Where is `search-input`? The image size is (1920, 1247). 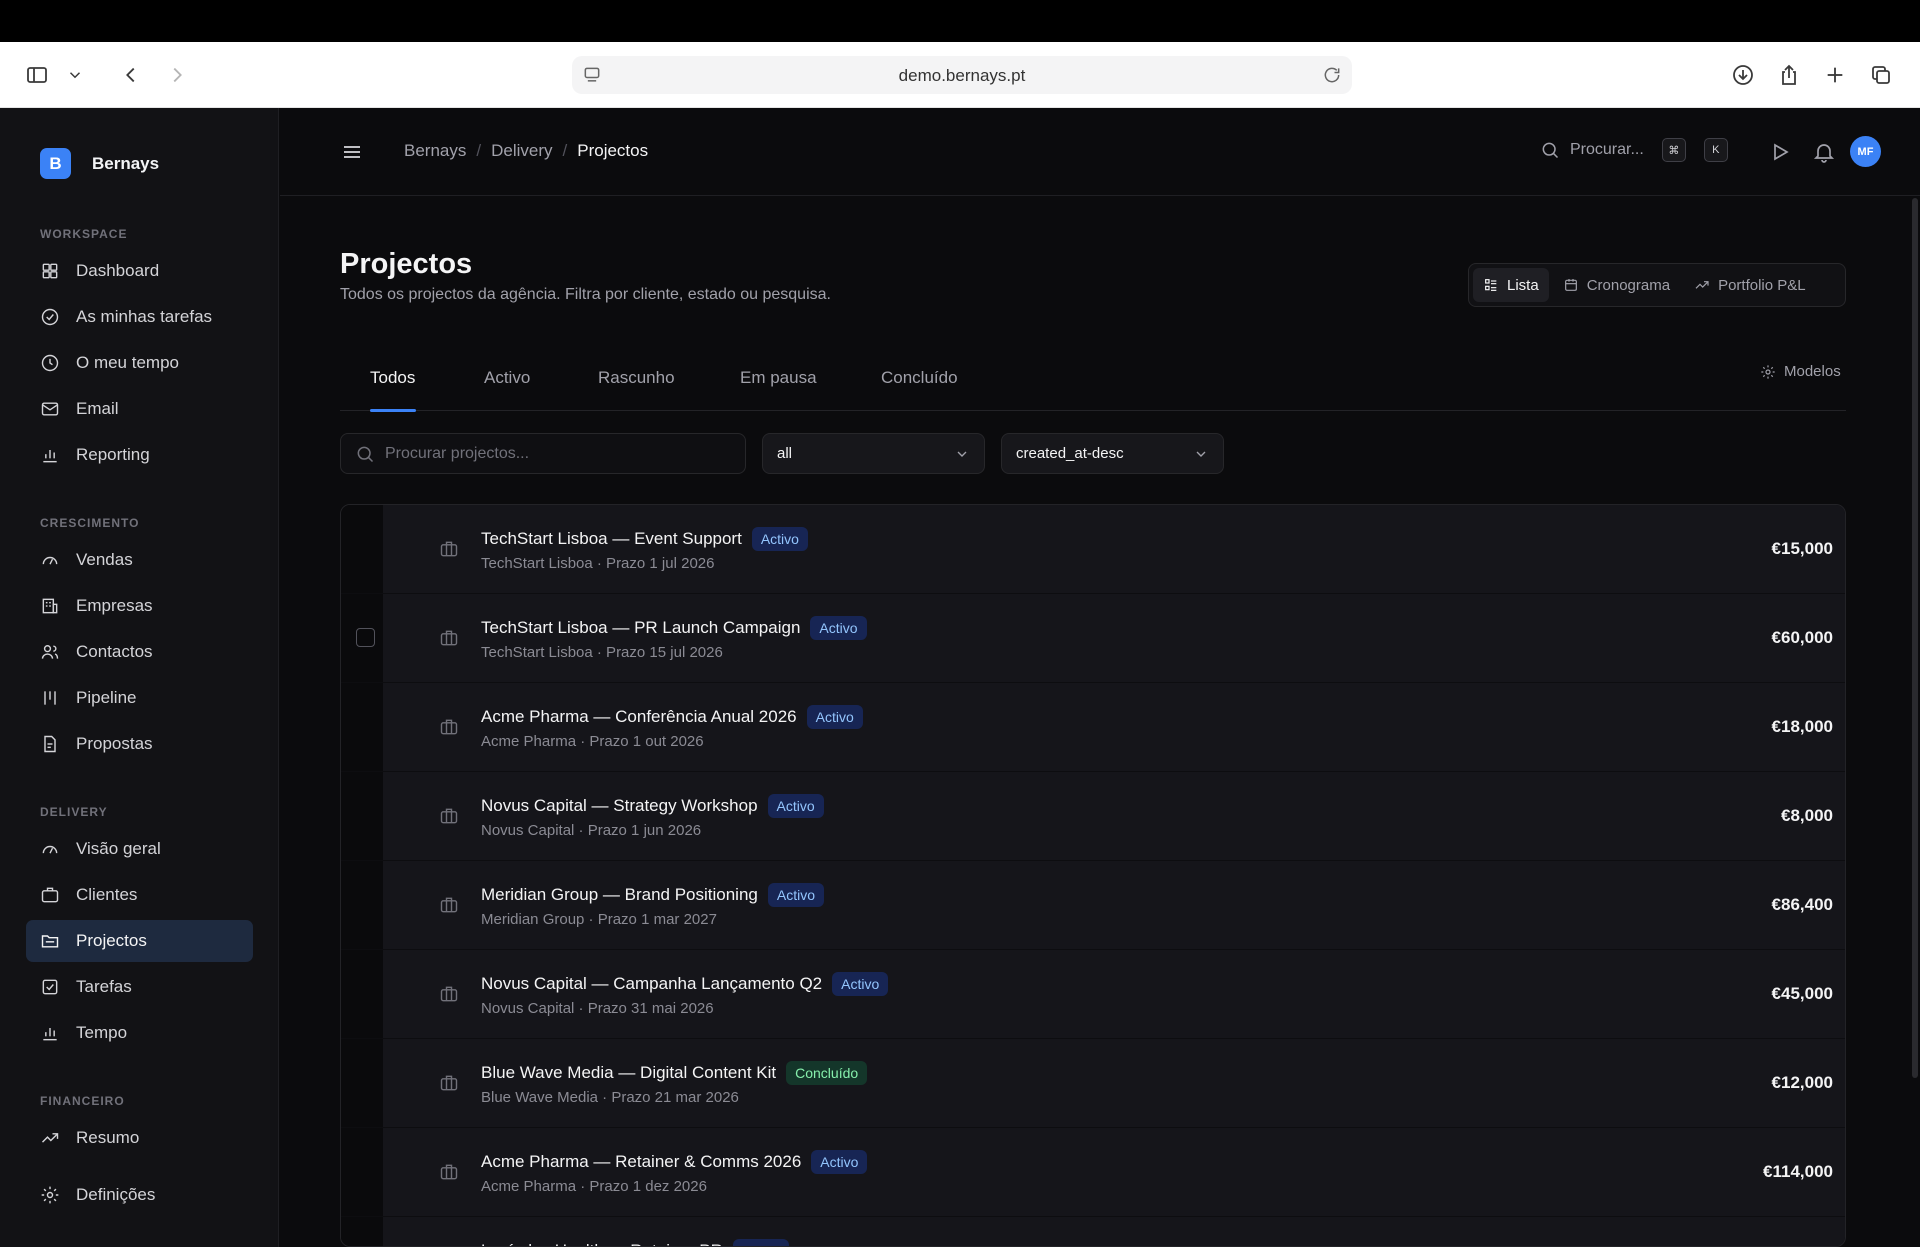
search-input is located at coordinates (545, 453).